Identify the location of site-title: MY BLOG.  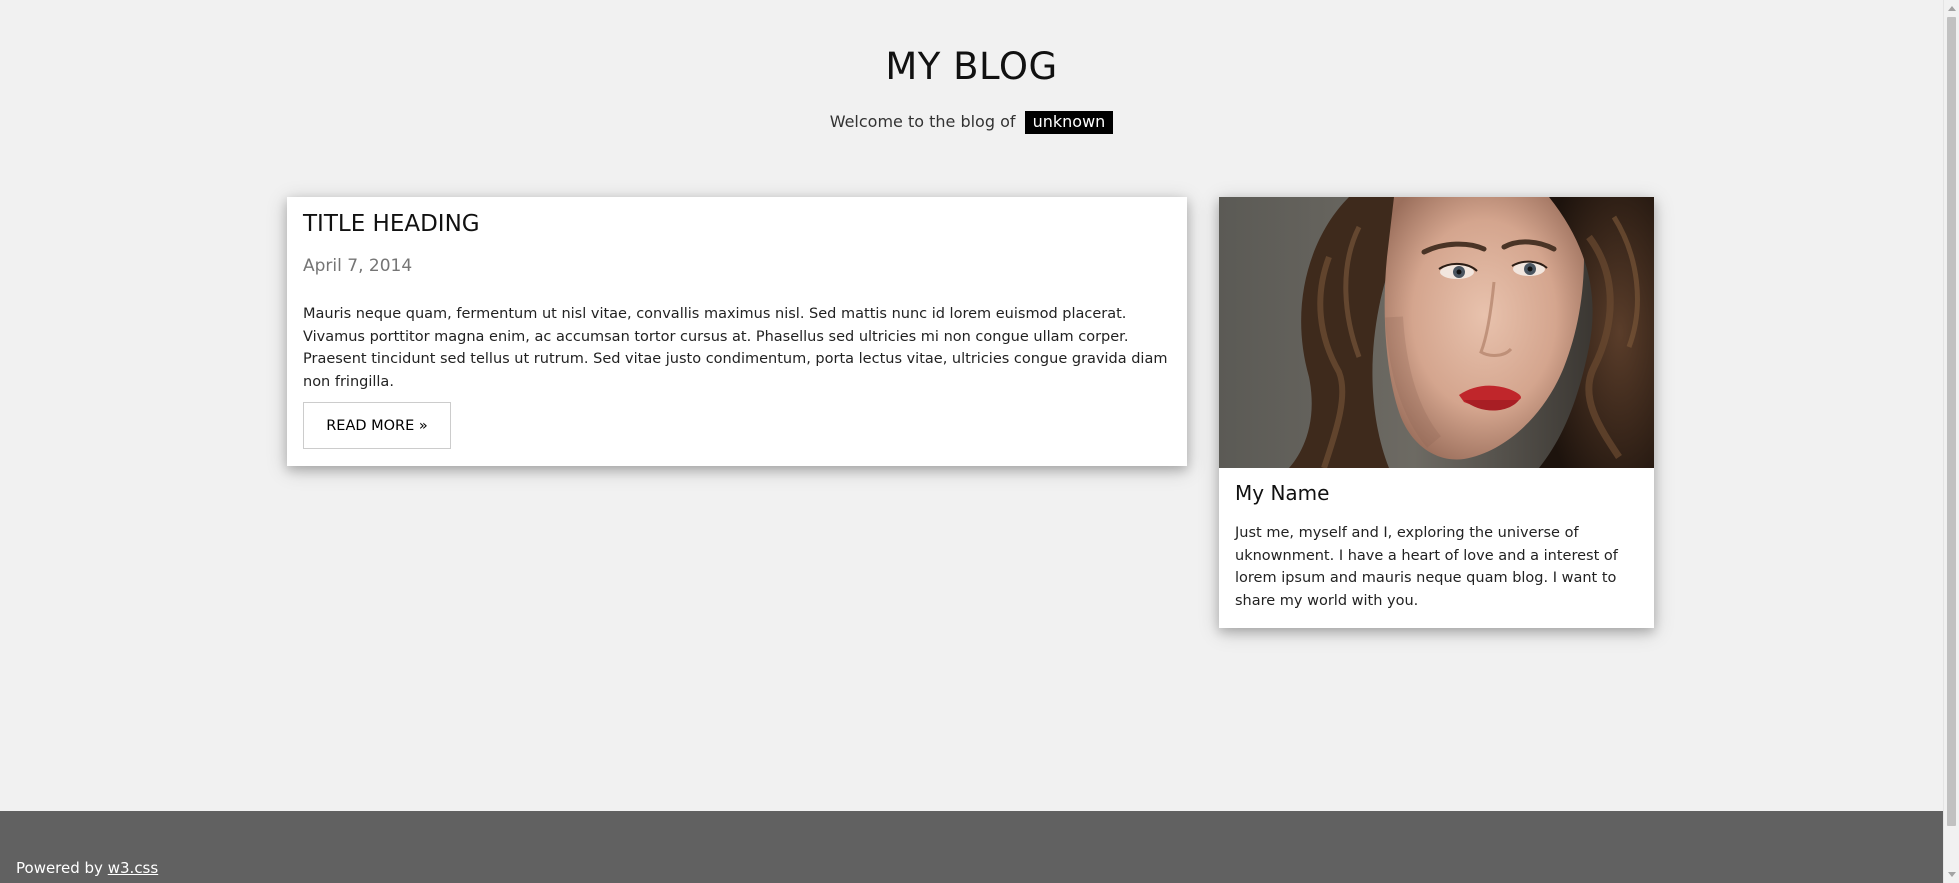
(971, 66).